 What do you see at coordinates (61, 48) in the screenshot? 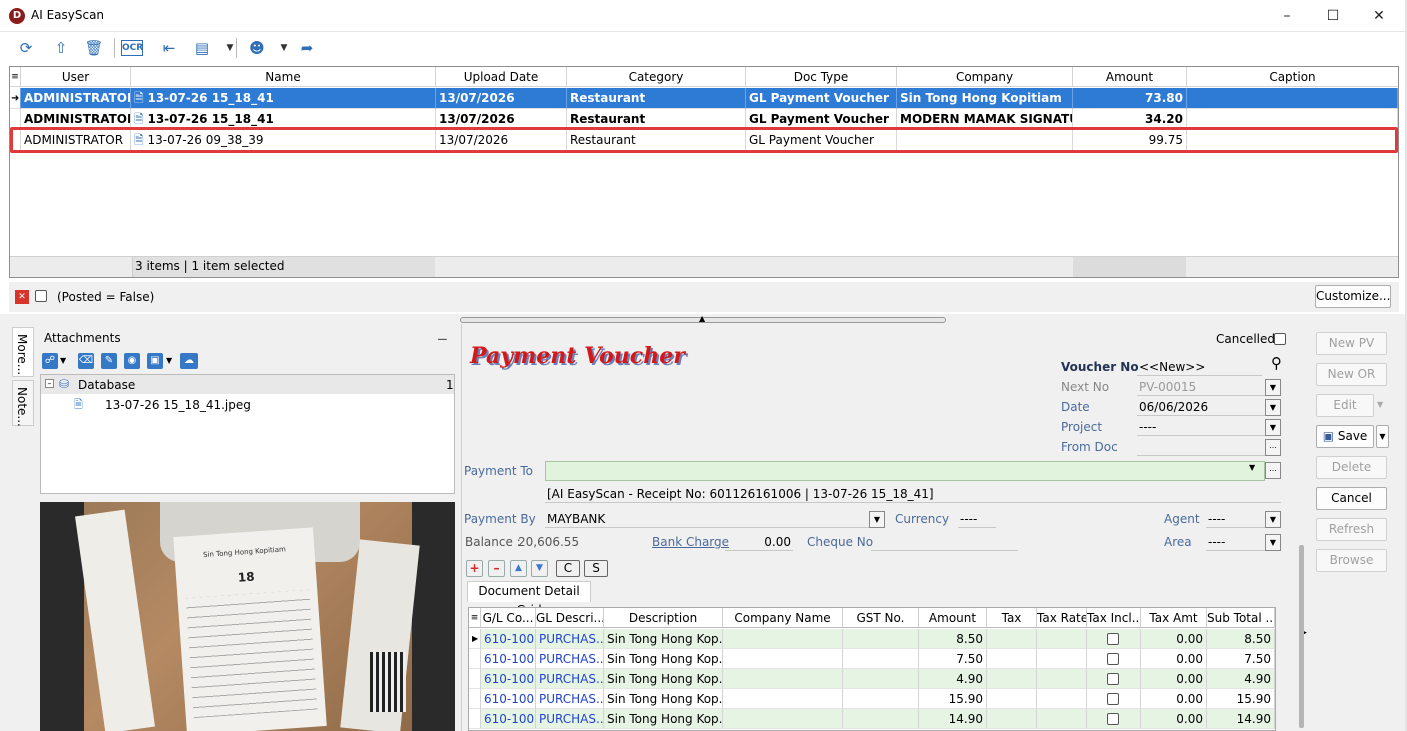
I see `upload-icon: ⇧` at bounding box center [61, 48].